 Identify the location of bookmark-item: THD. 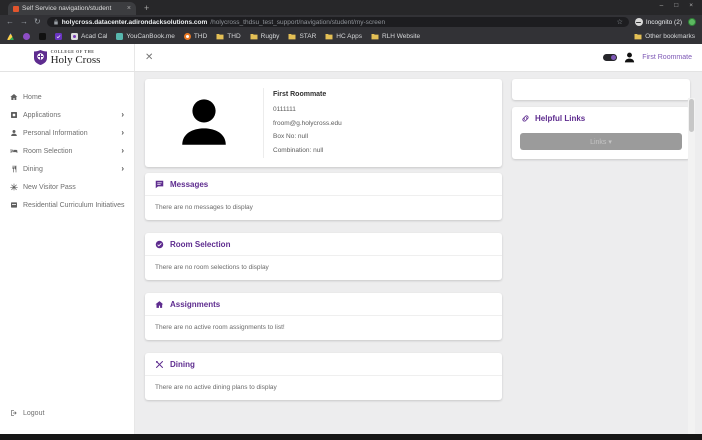
(195, 36).